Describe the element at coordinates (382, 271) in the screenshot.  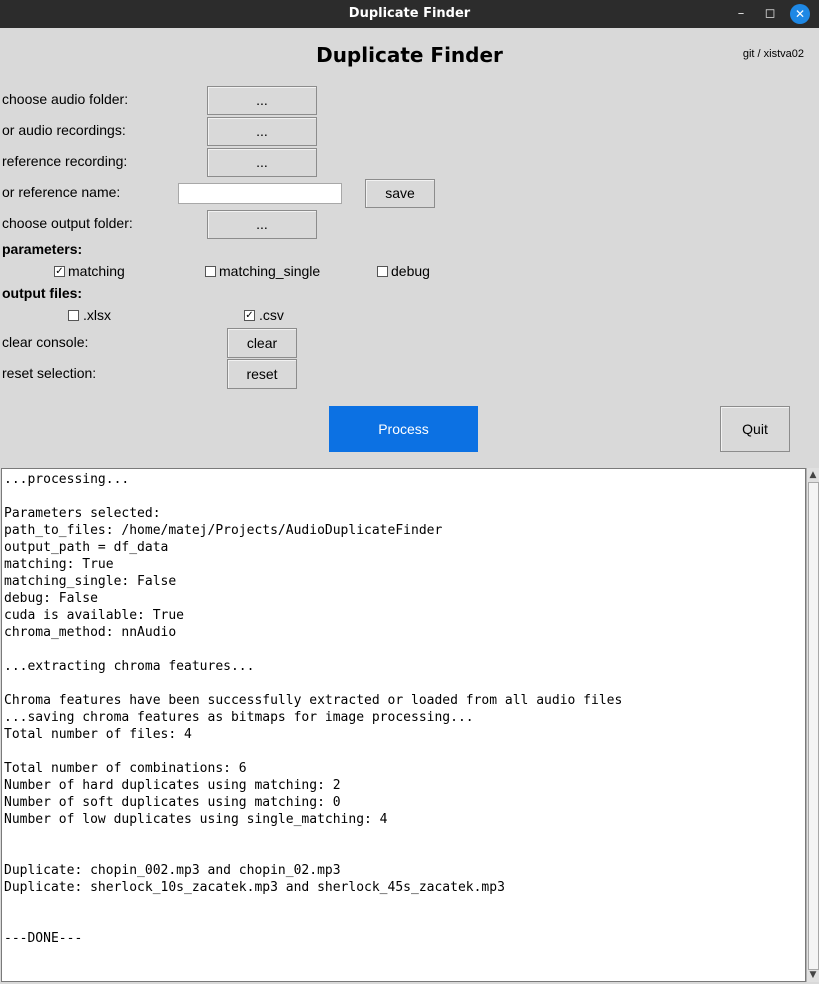
I see `debug-checkbox` at that location.